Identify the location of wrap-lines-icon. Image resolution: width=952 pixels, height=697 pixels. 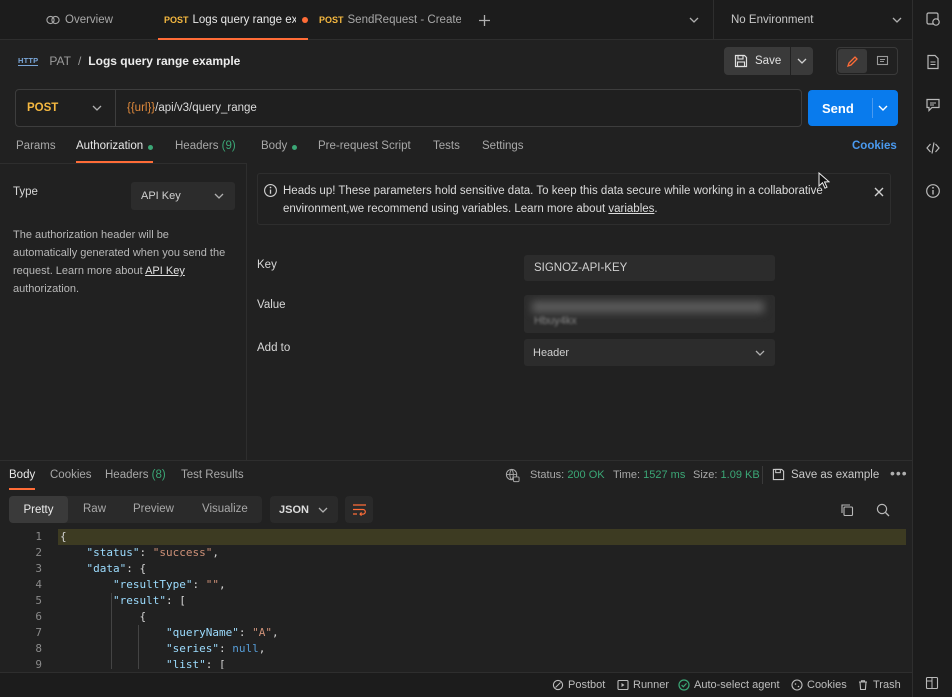
(359, 509).